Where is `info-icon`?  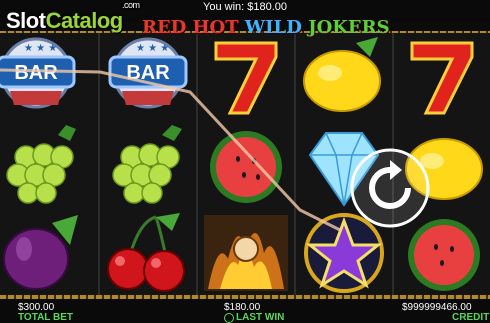 info-icon is located at coordinates (229, 318).